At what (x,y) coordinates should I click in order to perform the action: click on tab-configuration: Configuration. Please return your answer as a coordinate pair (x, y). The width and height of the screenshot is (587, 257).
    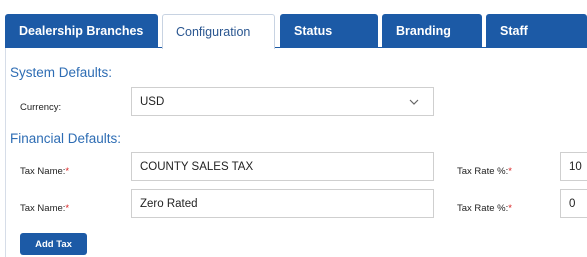
    Looking at the image, I should click on (218, 31).